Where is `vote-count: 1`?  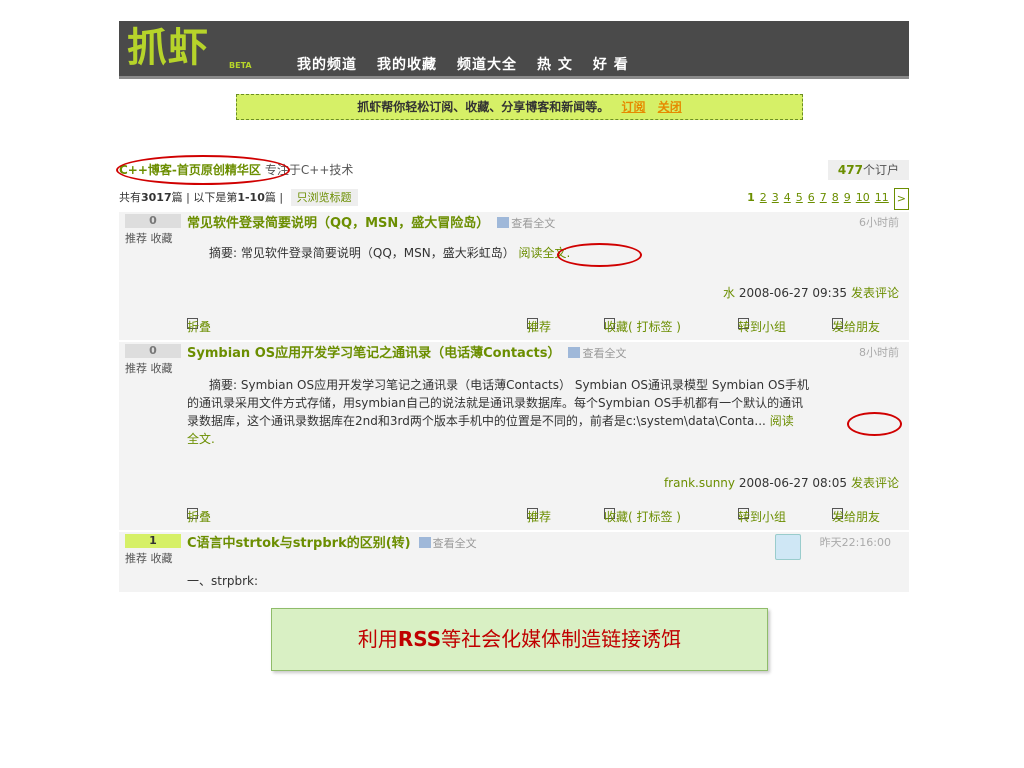
vote-count: 1 is located at coordinates (153, 541).